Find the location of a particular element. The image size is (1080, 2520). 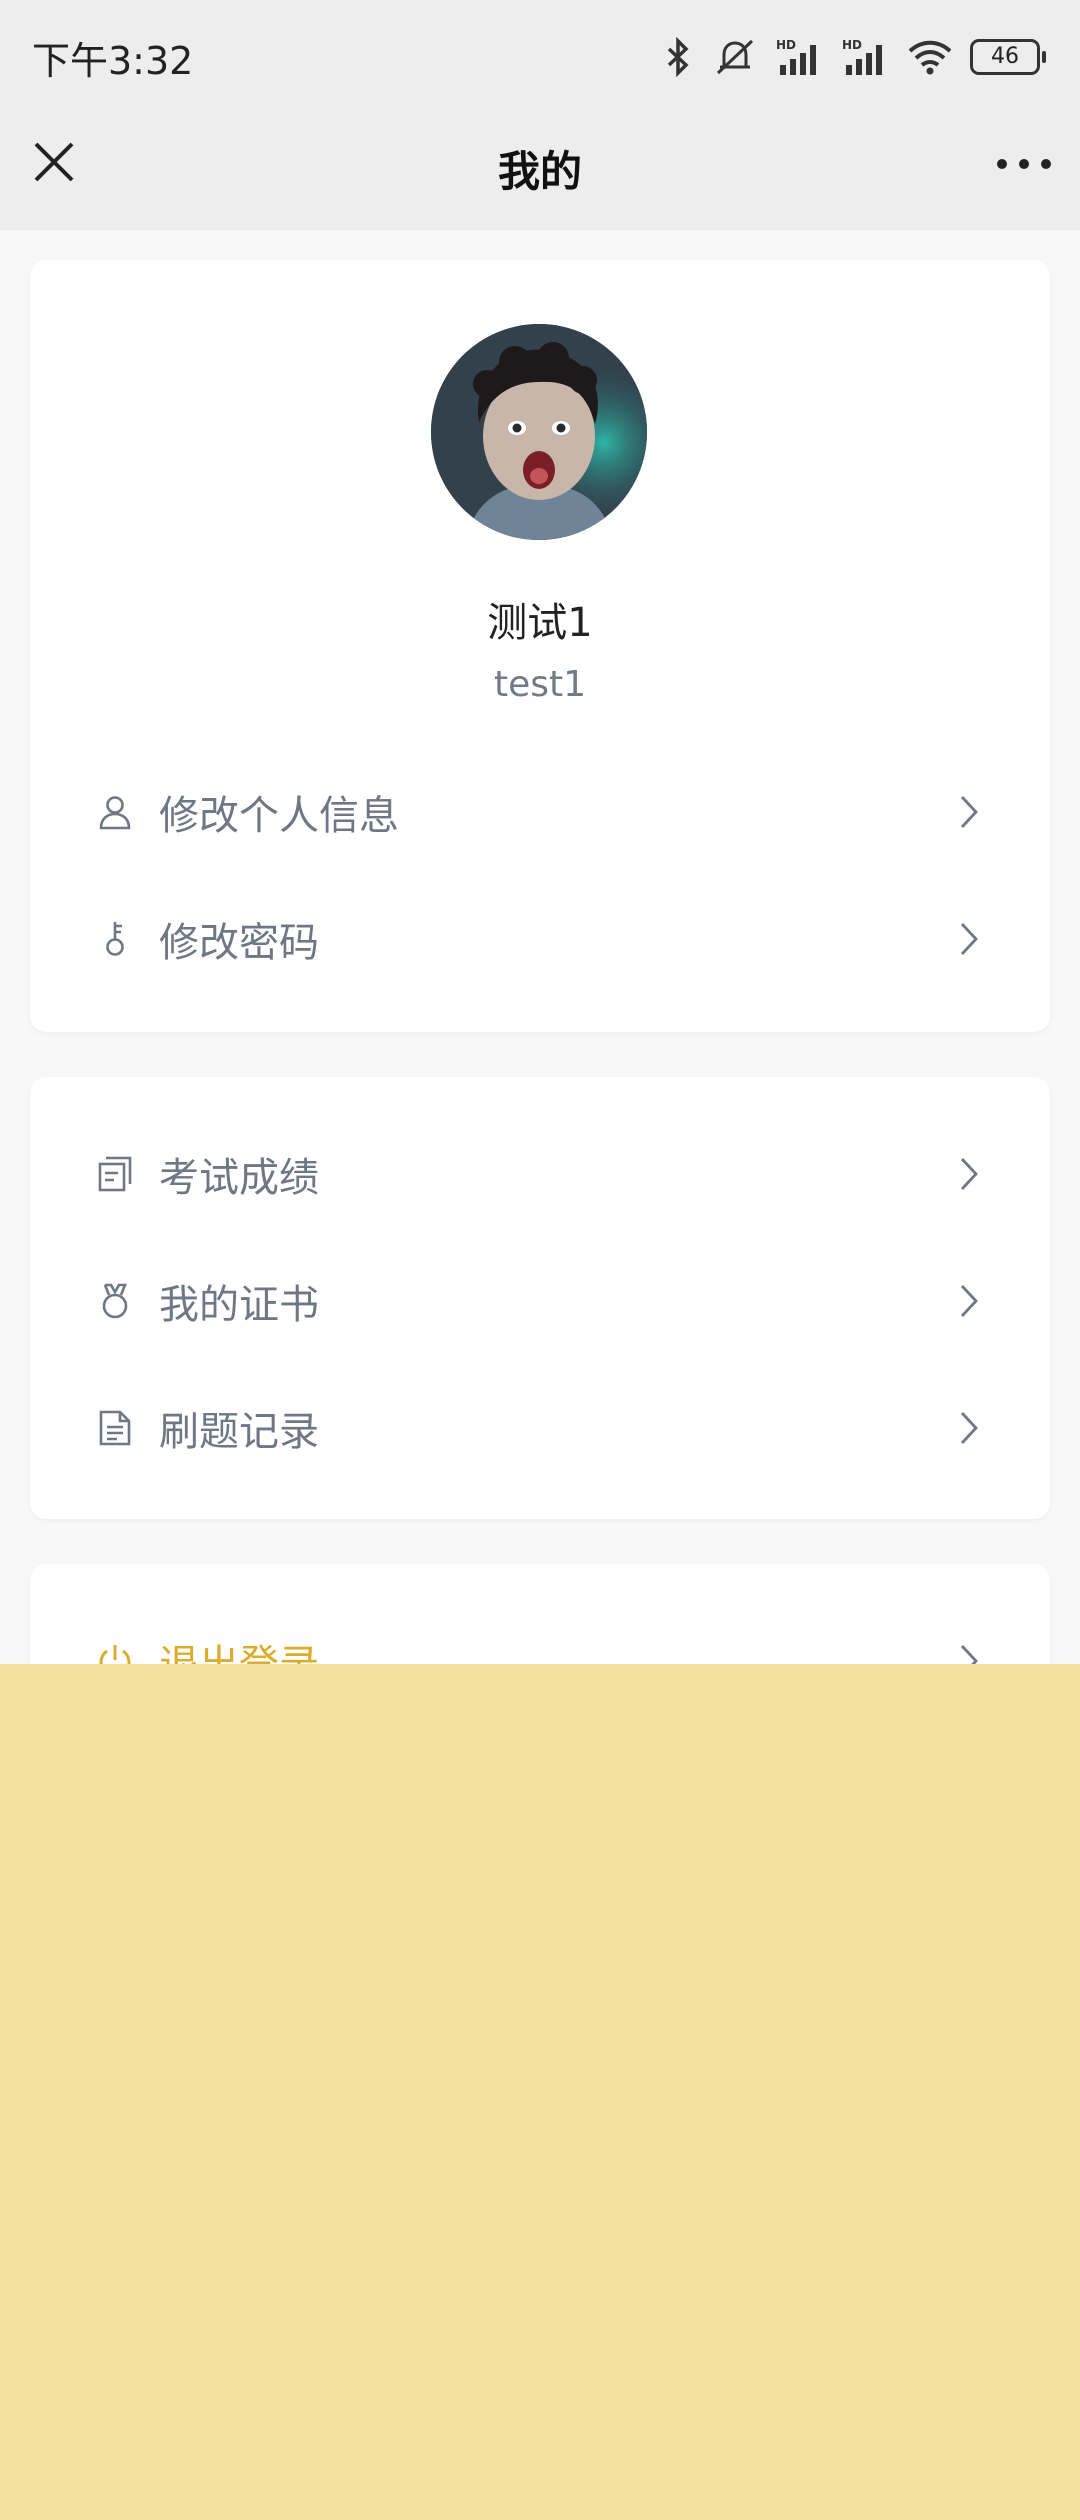

menu-label: 刷题记录 is located at coordinates (239, 1432).